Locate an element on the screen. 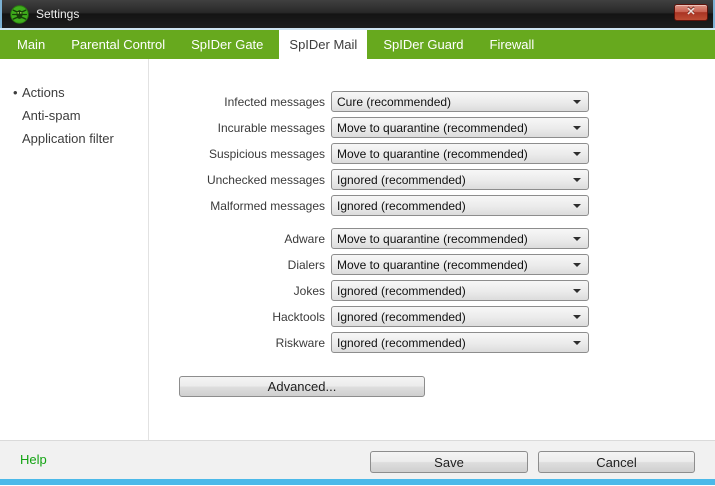 This screenshot has height=486, width=715. combobox-dialers: Move to quarantine (recommended) is located at coordinates (460, 264).